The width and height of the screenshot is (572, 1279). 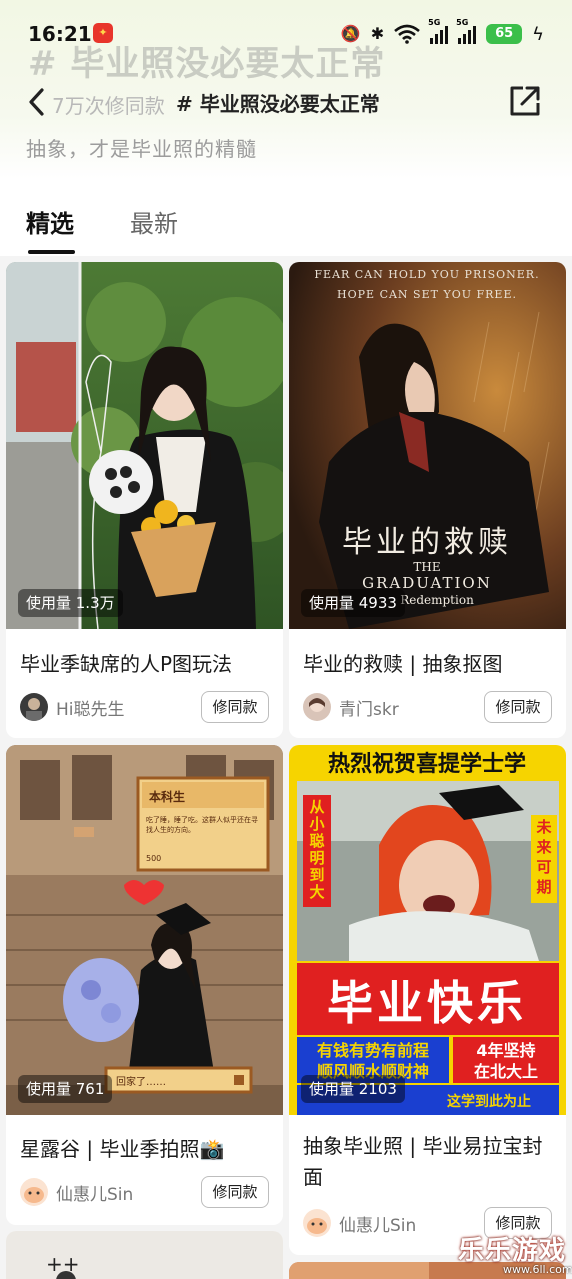 I want to click on slogan-line: 有钱有势有前程, so click(x=373, y=1050).